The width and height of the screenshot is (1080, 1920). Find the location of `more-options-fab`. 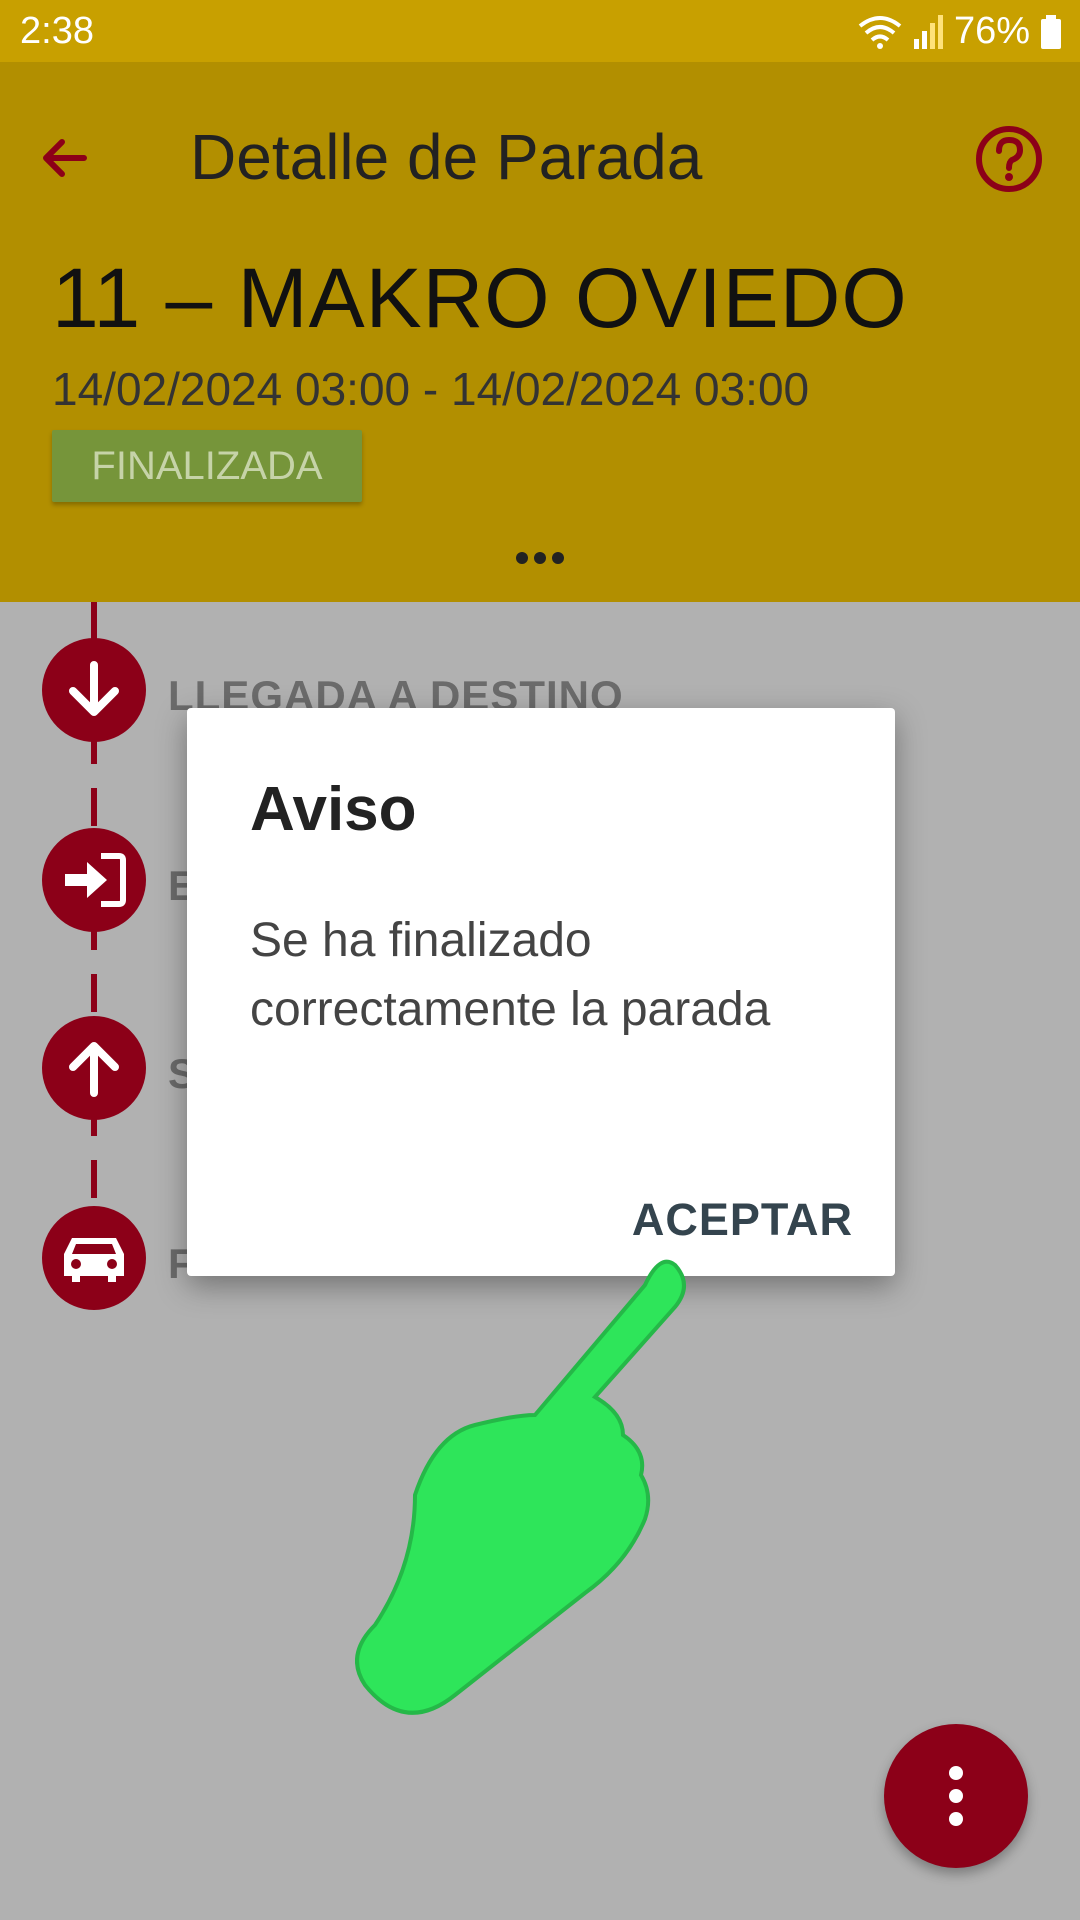

more-options-fab is located at coordinates (956, 1796).